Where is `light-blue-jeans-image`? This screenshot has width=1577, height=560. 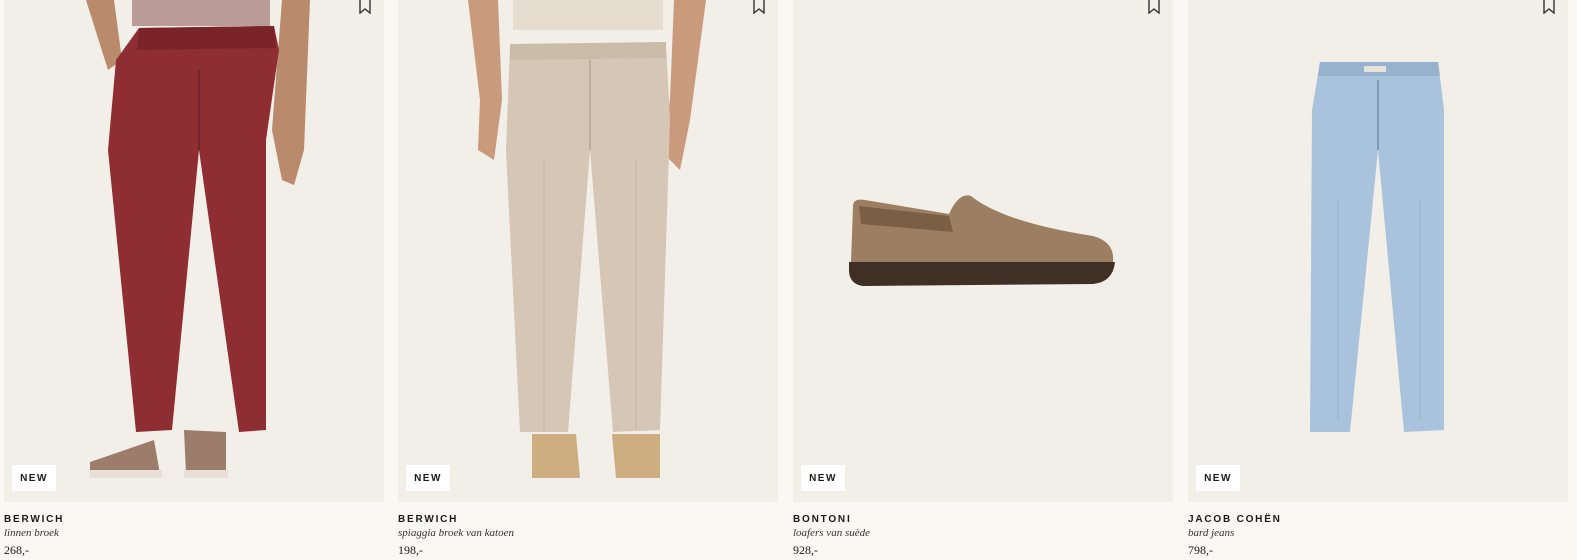 light-blue-jeans-image is located at coordinates (1377, 247).